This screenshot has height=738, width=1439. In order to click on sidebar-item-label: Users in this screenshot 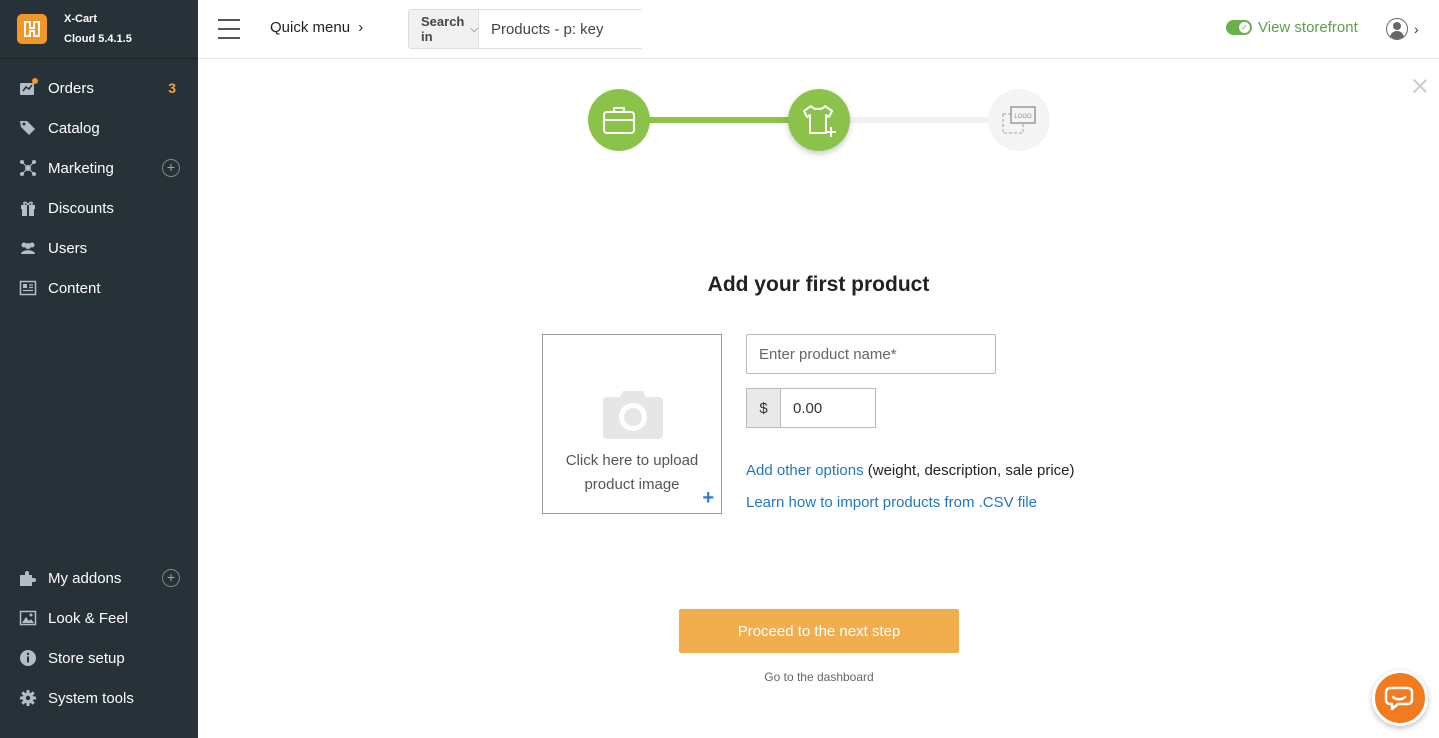, I will do `click(68, 248)`.